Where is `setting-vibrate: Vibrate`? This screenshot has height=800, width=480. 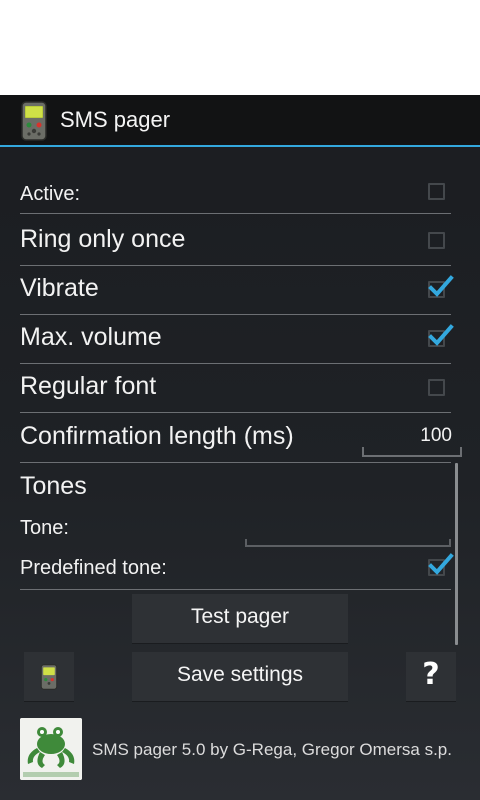 setting-vibrate: Vibrate is located at coordinates (237, 291).